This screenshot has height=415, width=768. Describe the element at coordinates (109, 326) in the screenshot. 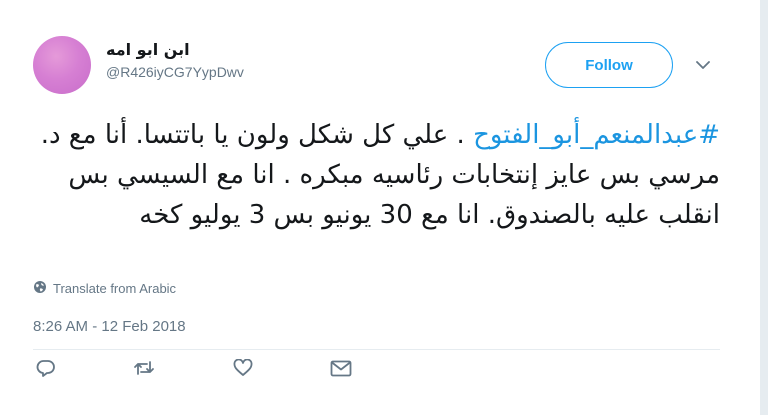

I see `tweet-timestamp: 8:26 AM - 12 Feb 2018` at that location.